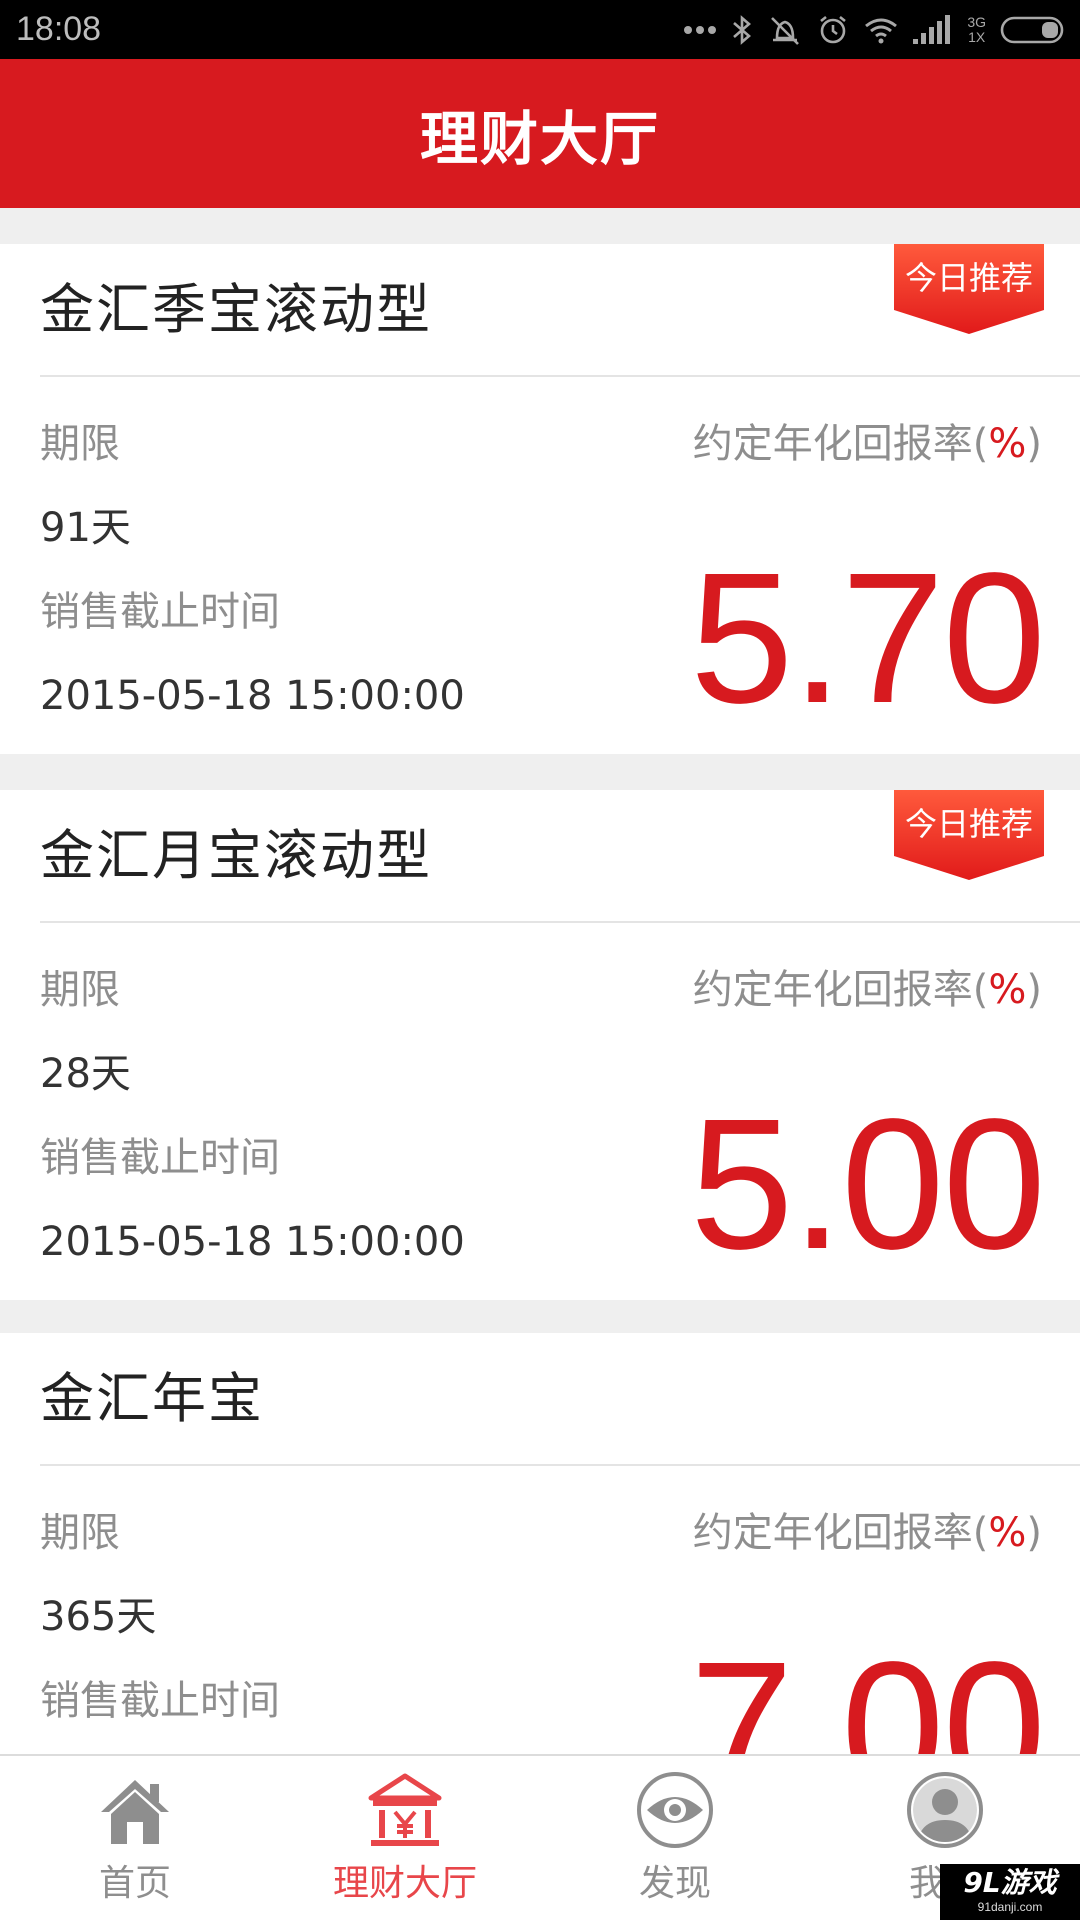 The width and height of the screenshot is (1080, 1920). What do you see at coordinates (85, 1074) in the screenshot?
I see `term-value: 28天` at bounding box center [85, 1074].